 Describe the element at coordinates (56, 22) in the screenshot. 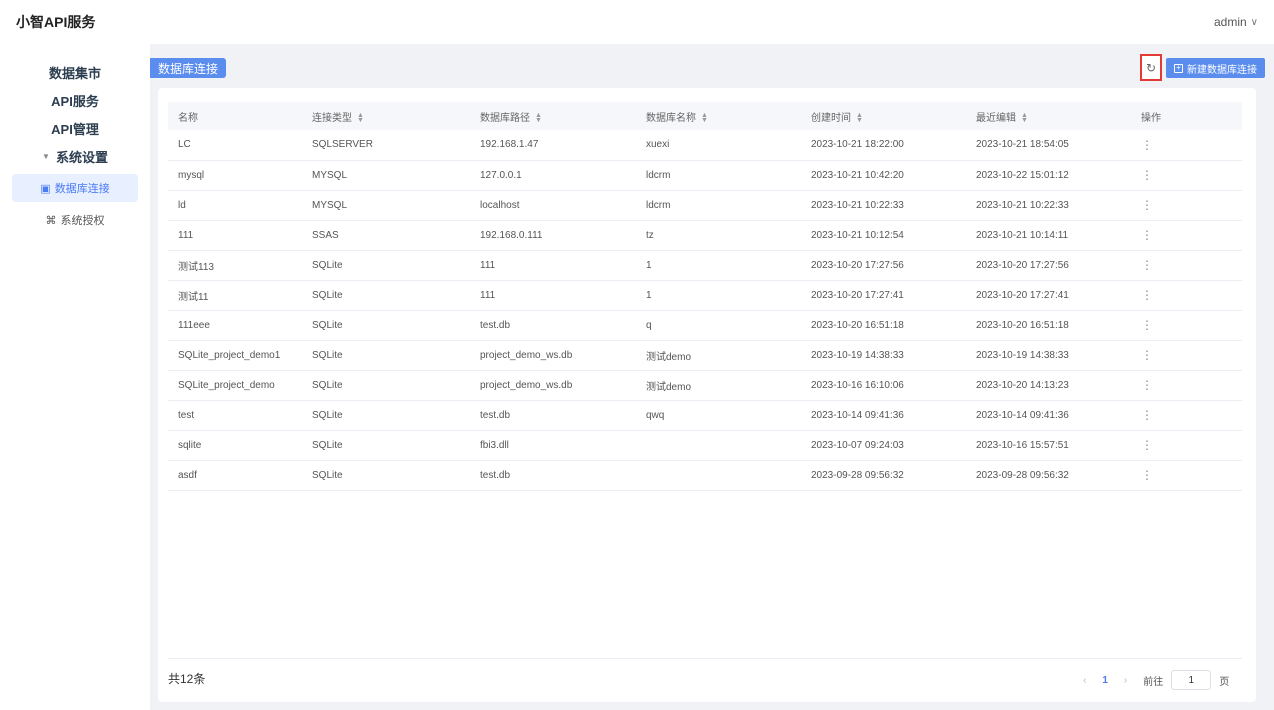

I see `app-brand: 小智API服务` at that location.